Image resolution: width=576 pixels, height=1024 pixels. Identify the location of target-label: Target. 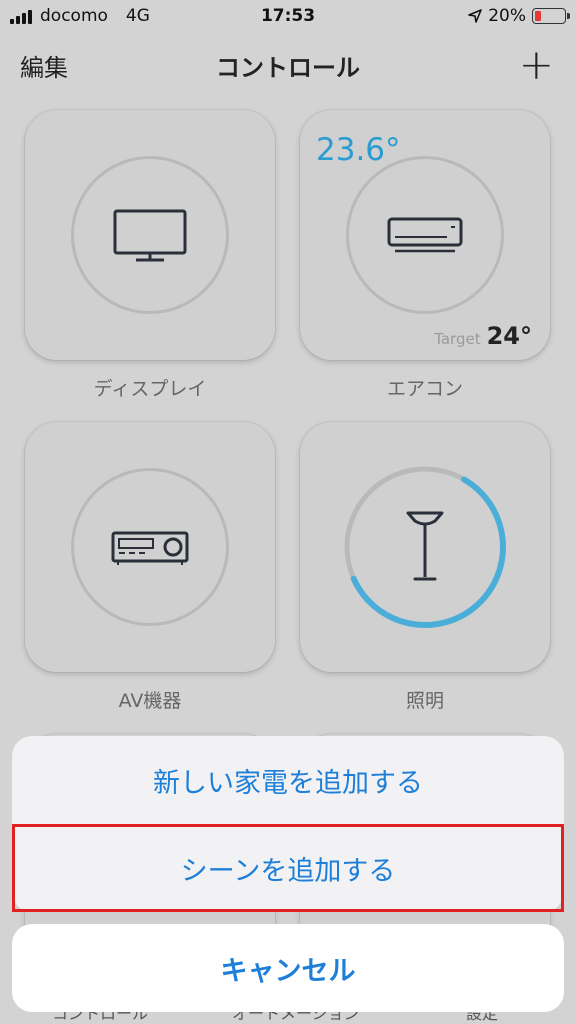
(457, 339).